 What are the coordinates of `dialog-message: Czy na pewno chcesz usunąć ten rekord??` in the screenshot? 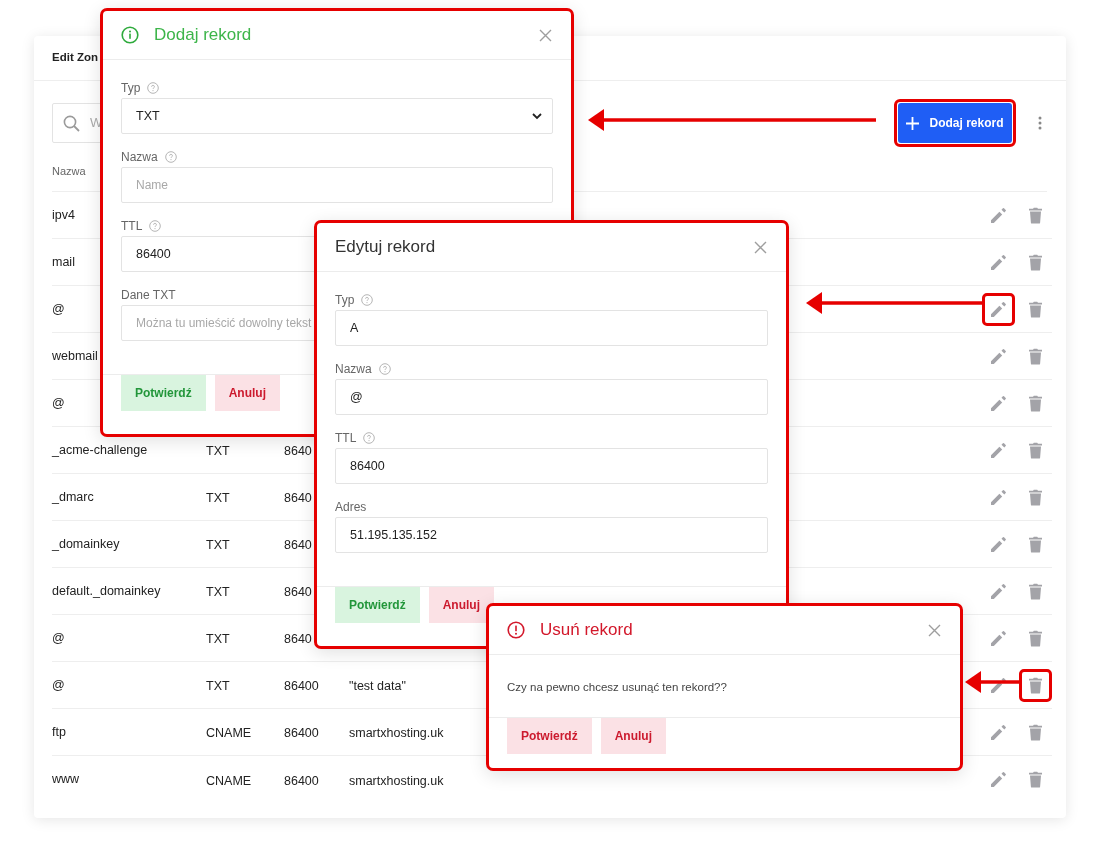 It's located at (617, 687).